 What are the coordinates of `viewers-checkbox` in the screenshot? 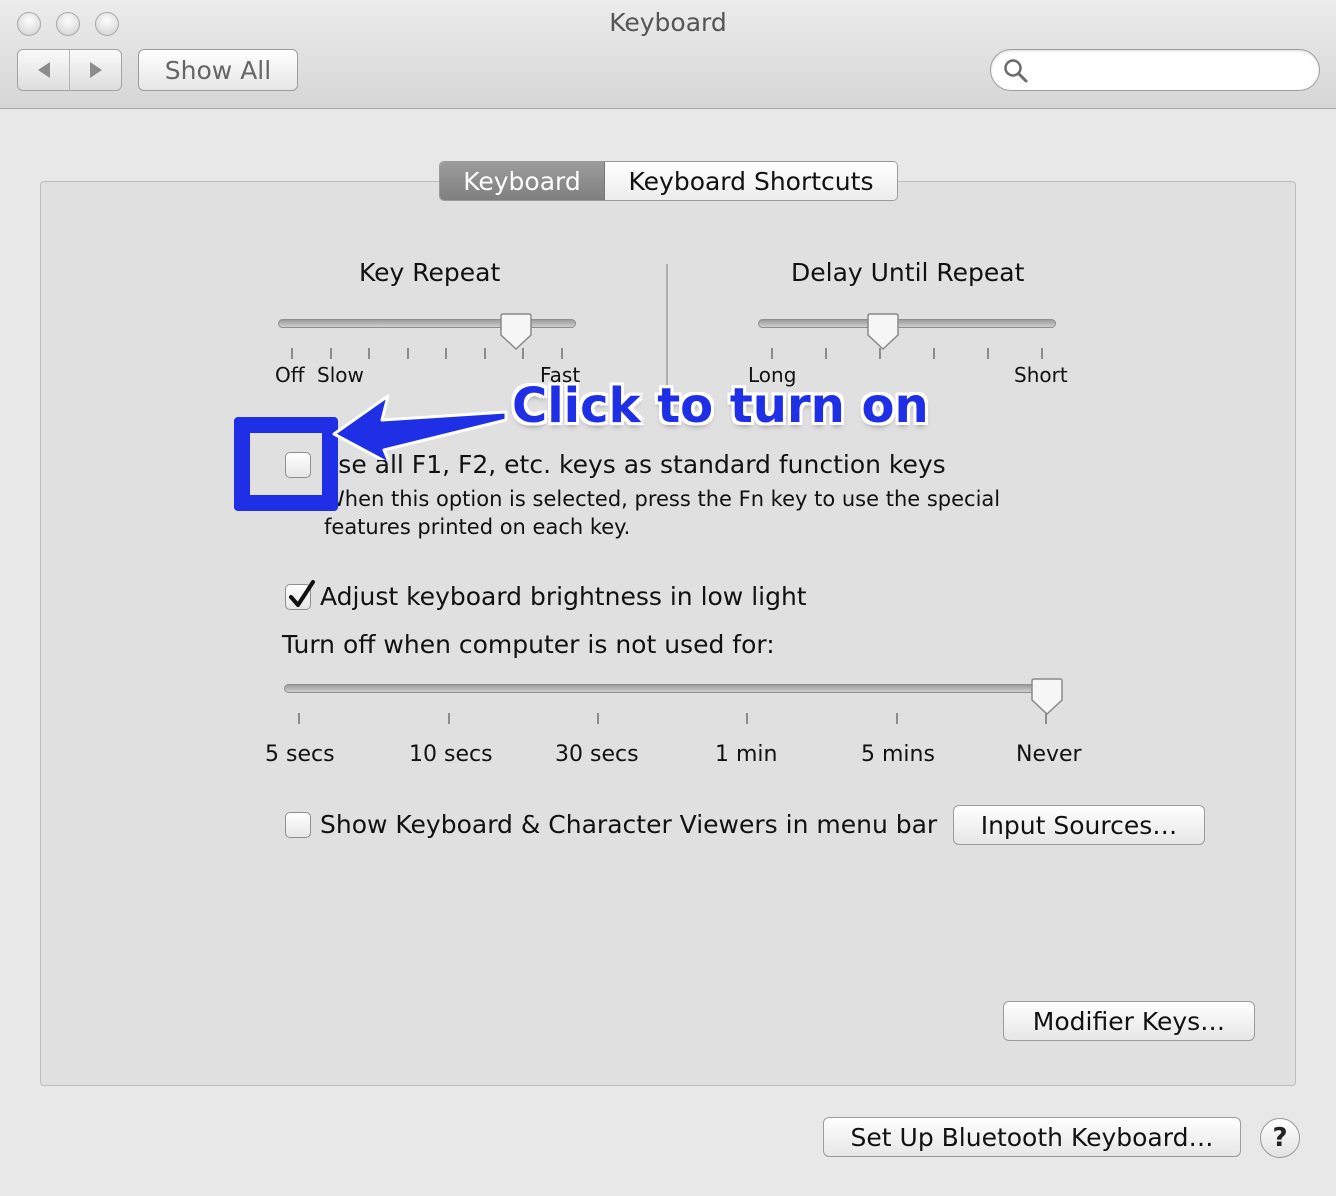 It's located at (298, 825).